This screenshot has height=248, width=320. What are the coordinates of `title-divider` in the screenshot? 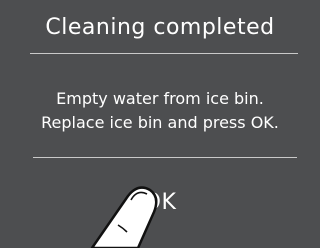 It's located at (164, 53).